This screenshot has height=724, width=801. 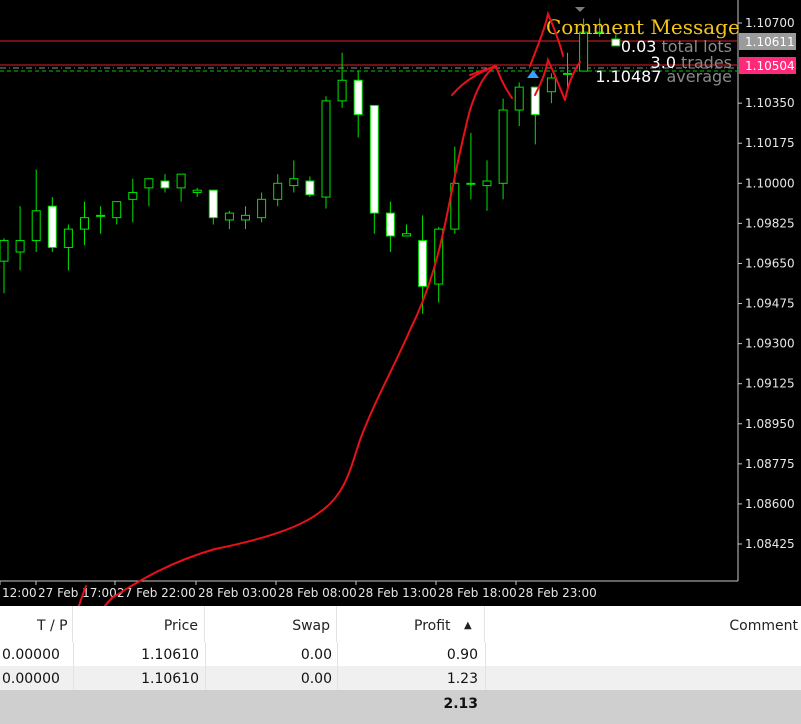 I want to click on time-axis-label: 28 Feb 03:00, so click(x=237, y=593).